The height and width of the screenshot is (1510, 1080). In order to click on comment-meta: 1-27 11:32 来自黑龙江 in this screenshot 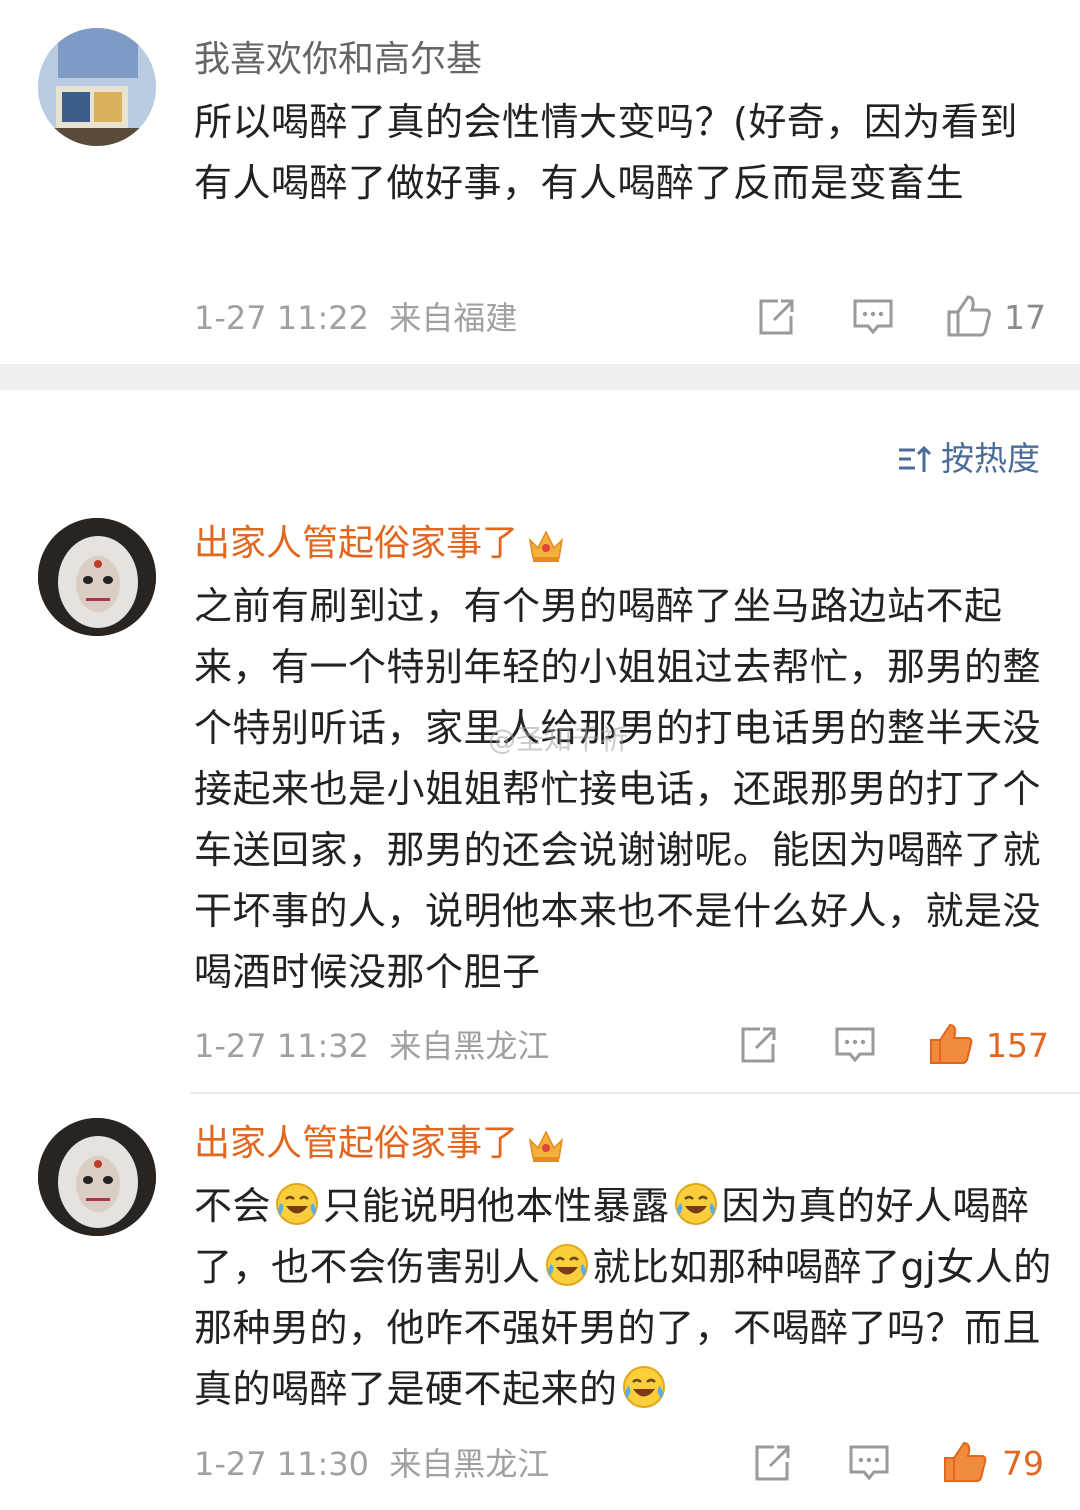, I will do `click(371, 1046)`.